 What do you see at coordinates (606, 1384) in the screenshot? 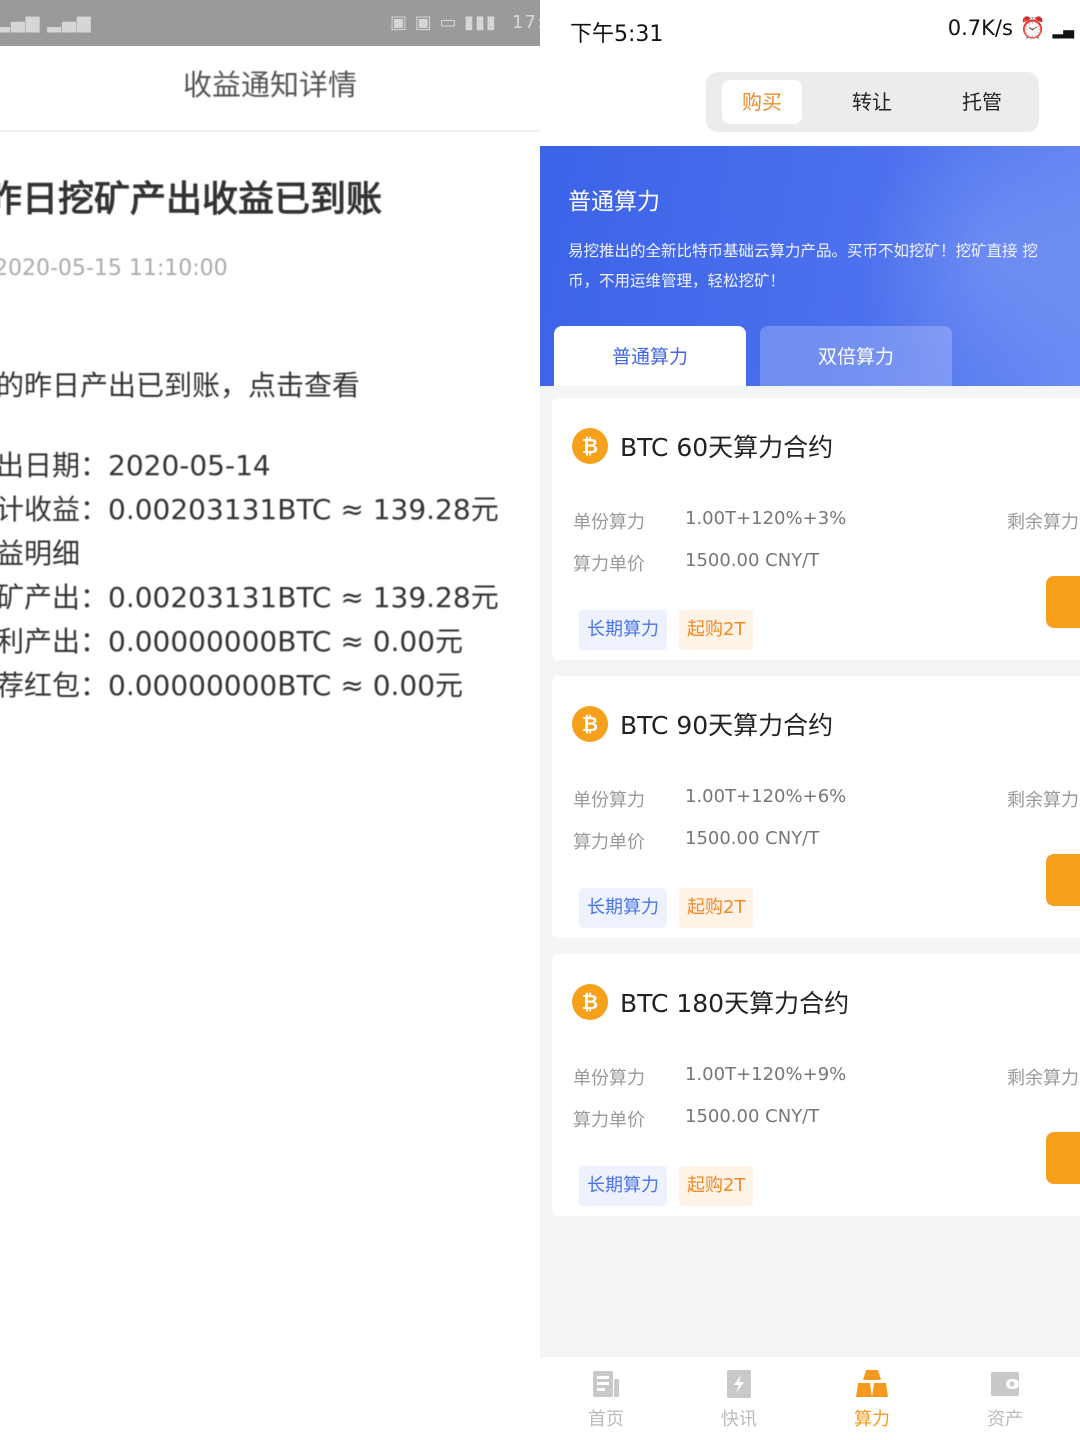
I see `home-icon` at bounding box center [606, 1384].